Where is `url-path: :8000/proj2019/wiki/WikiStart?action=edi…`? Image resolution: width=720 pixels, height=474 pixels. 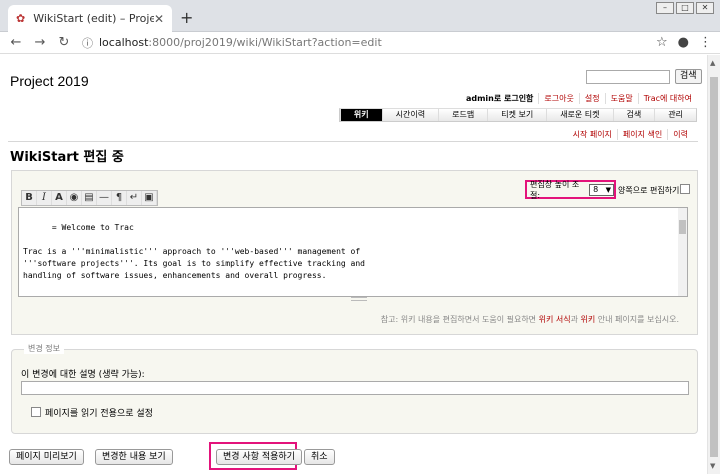
url-path: :8000/proj2019/wiki/WikiStart?action=edi… is located at coordinates (265, 42).